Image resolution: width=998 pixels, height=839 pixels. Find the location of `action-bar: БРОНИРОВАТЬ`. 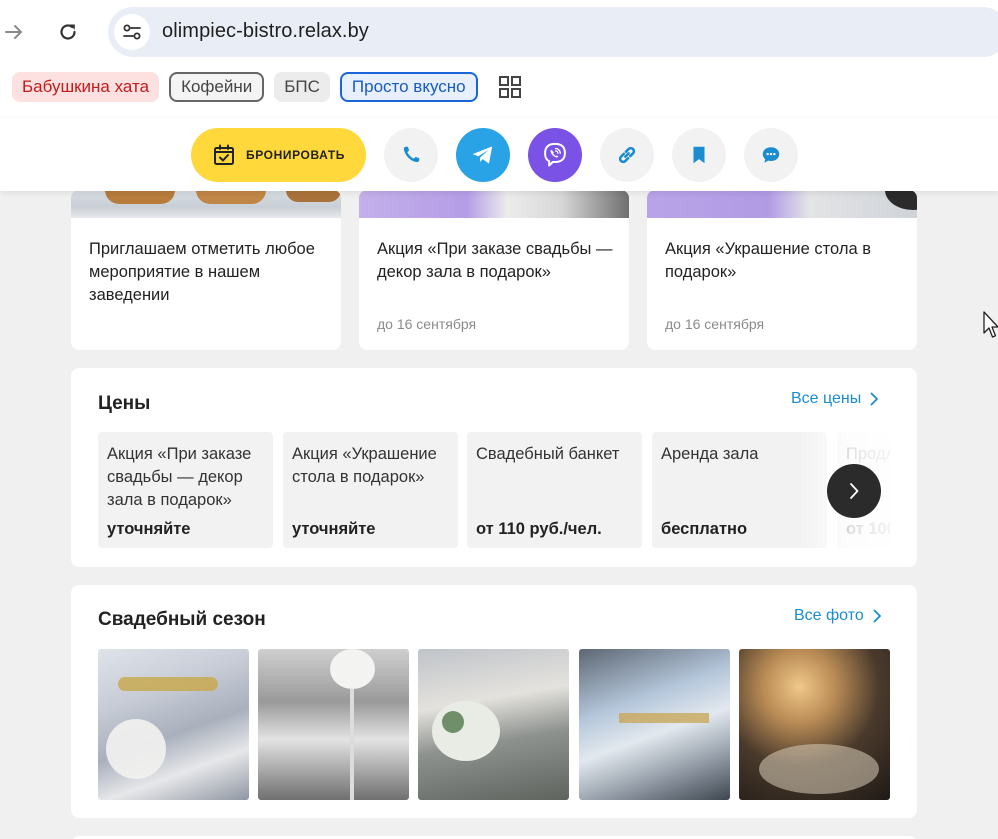

action-bar: БРОНИРОВАТЬ is located at coordinates (499, 154).